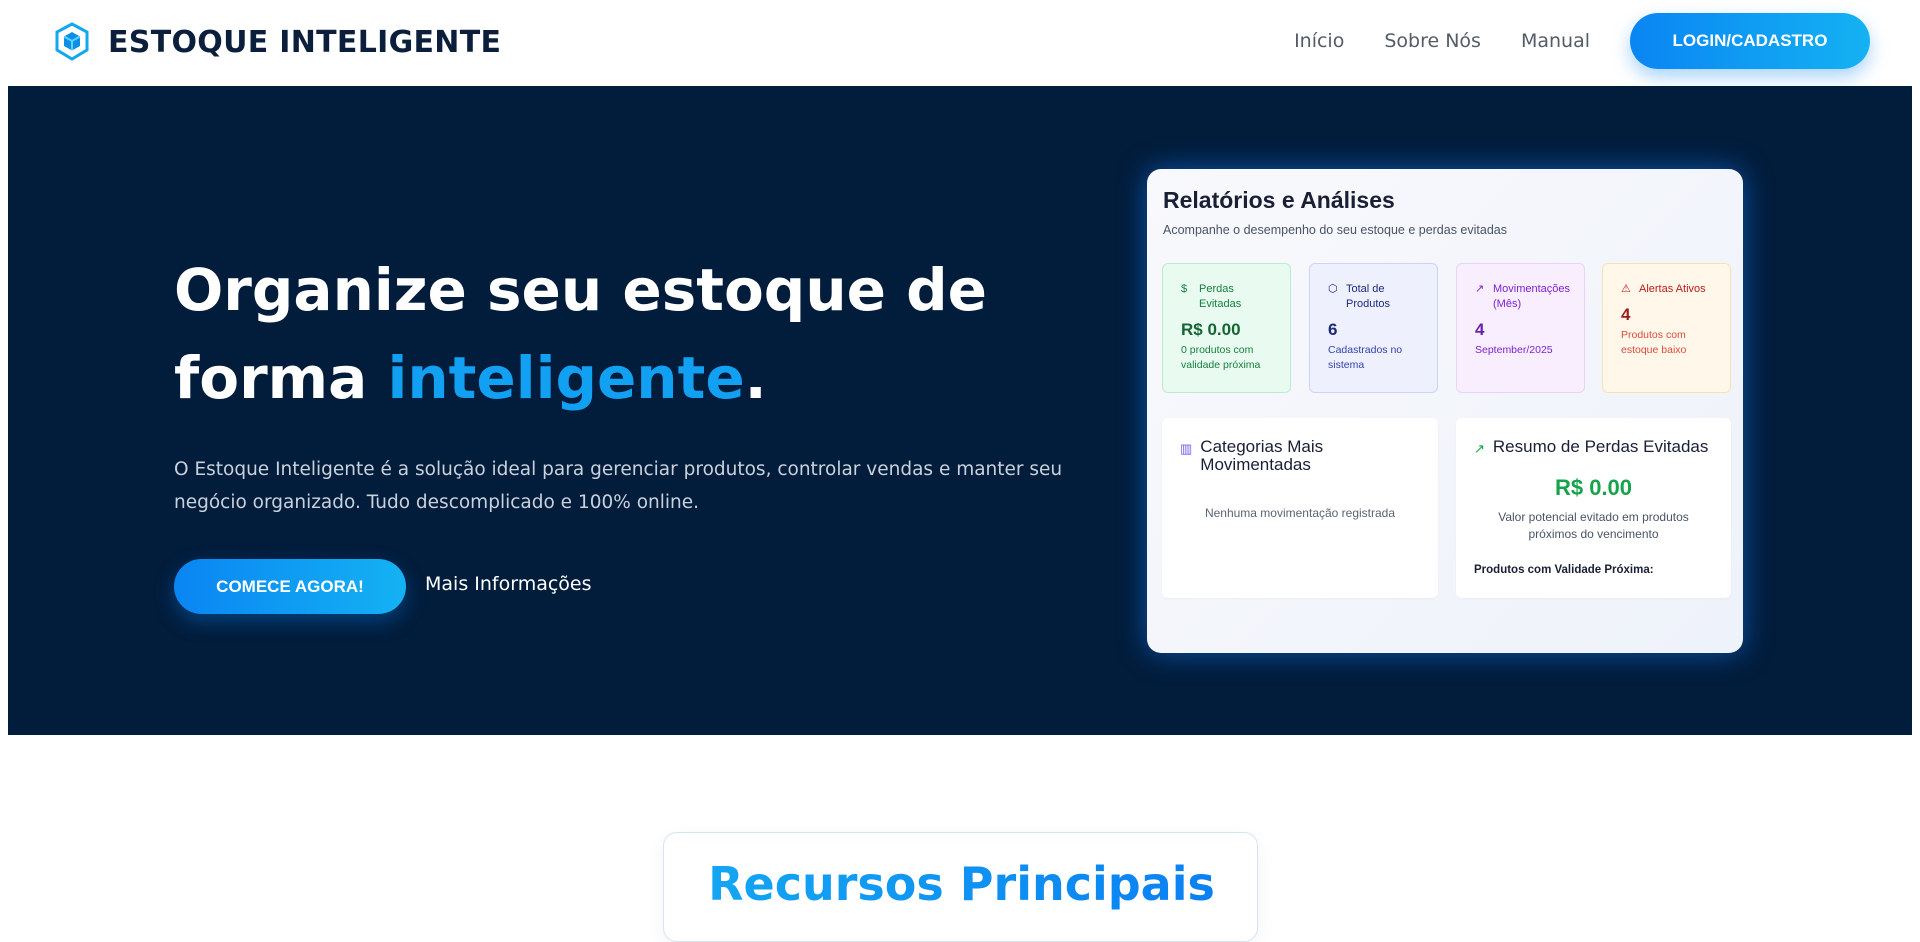 This screenshot has width=1920, height=942. What do you see at coordinates (1186, 448) in the screenshot?
I see `bar-chart-icon: ▥` at bounding box center [1186, 448].